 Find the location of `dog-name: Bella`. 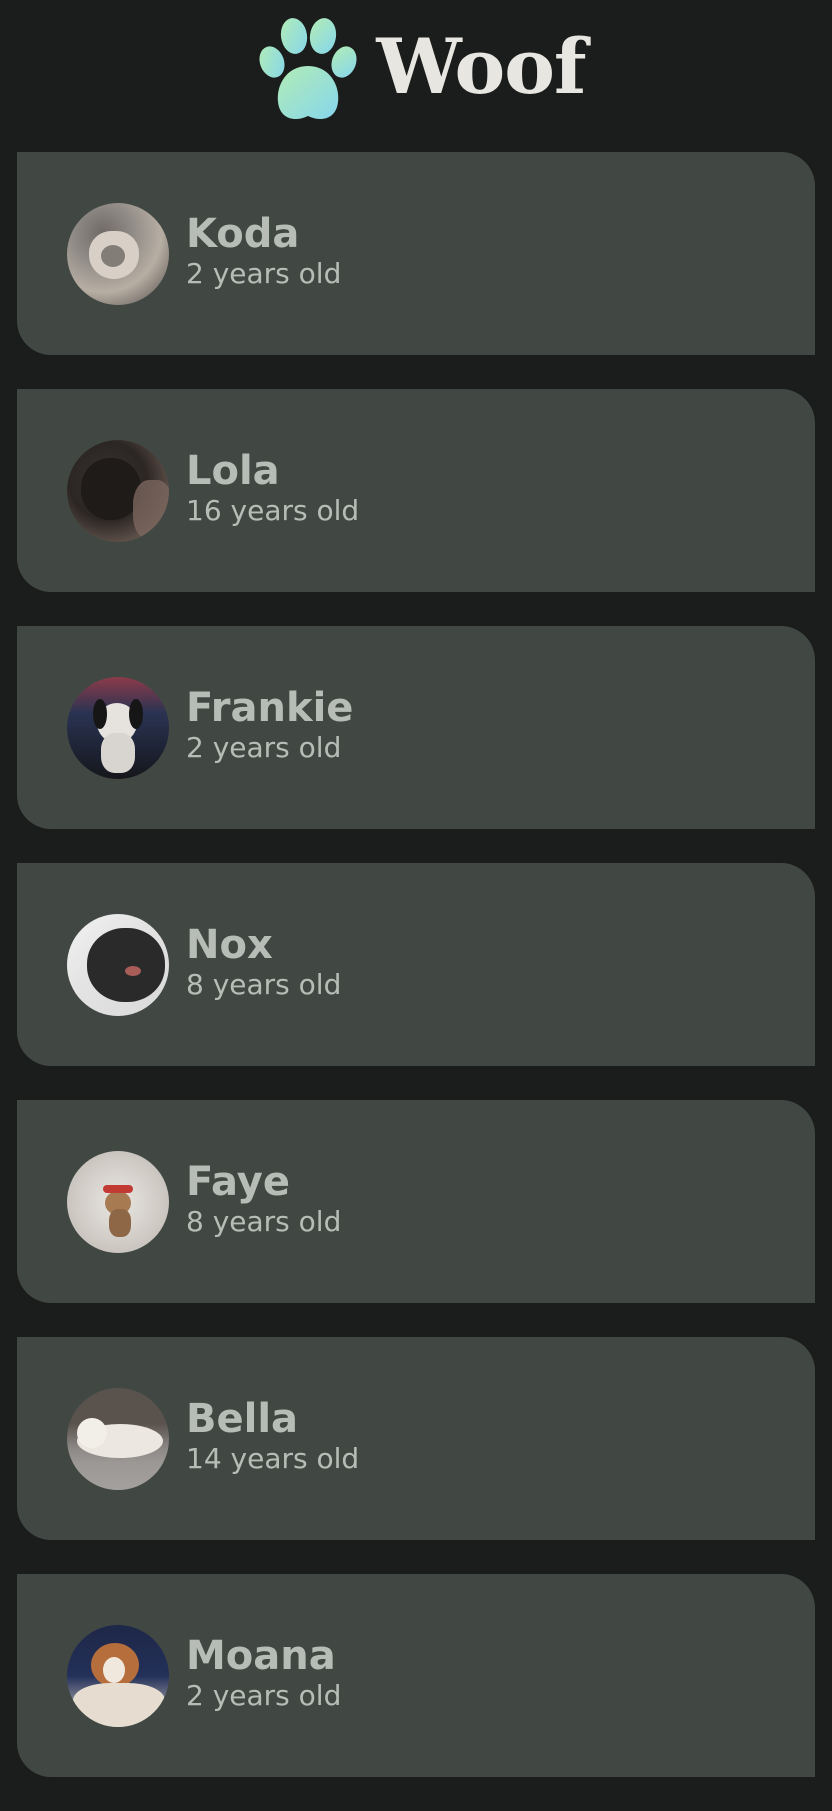

dog-name: Bella is located at coordinates (242, 1418).